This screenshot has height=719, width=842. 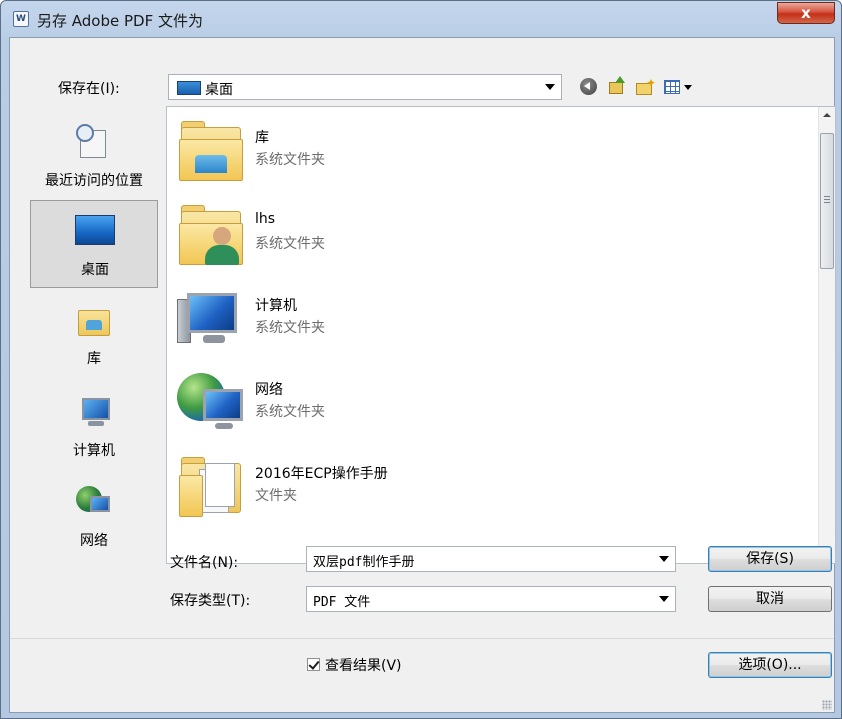 What do you see at coordinates (94, 181) in the screenshot?
I see `place-label: 最近访问的位置` at bounding box center [94, 181].